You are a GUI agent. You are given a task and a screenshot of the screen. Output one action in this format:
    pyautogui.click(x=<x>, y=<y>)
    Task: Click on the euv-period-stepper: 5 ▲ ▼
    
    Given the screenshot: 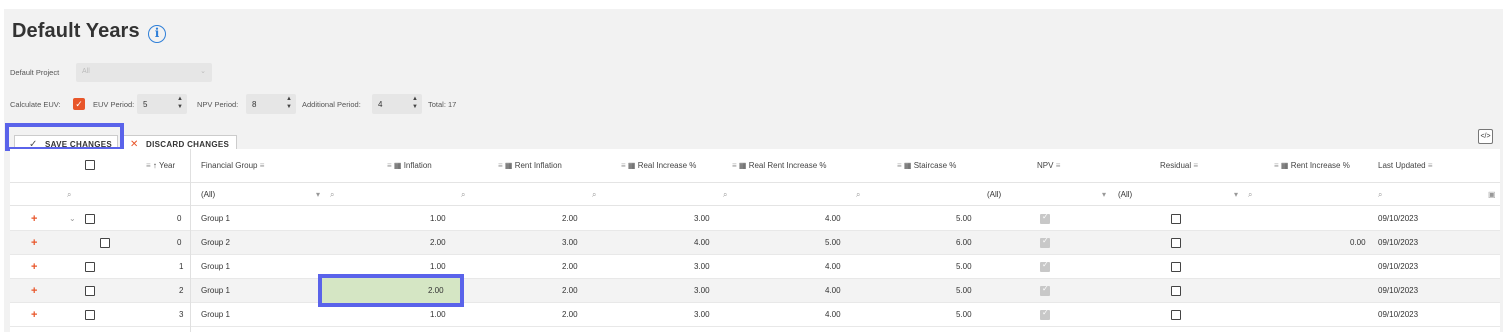 What is the action you would take?
    pyautogui.click(x=162, y=104)
    